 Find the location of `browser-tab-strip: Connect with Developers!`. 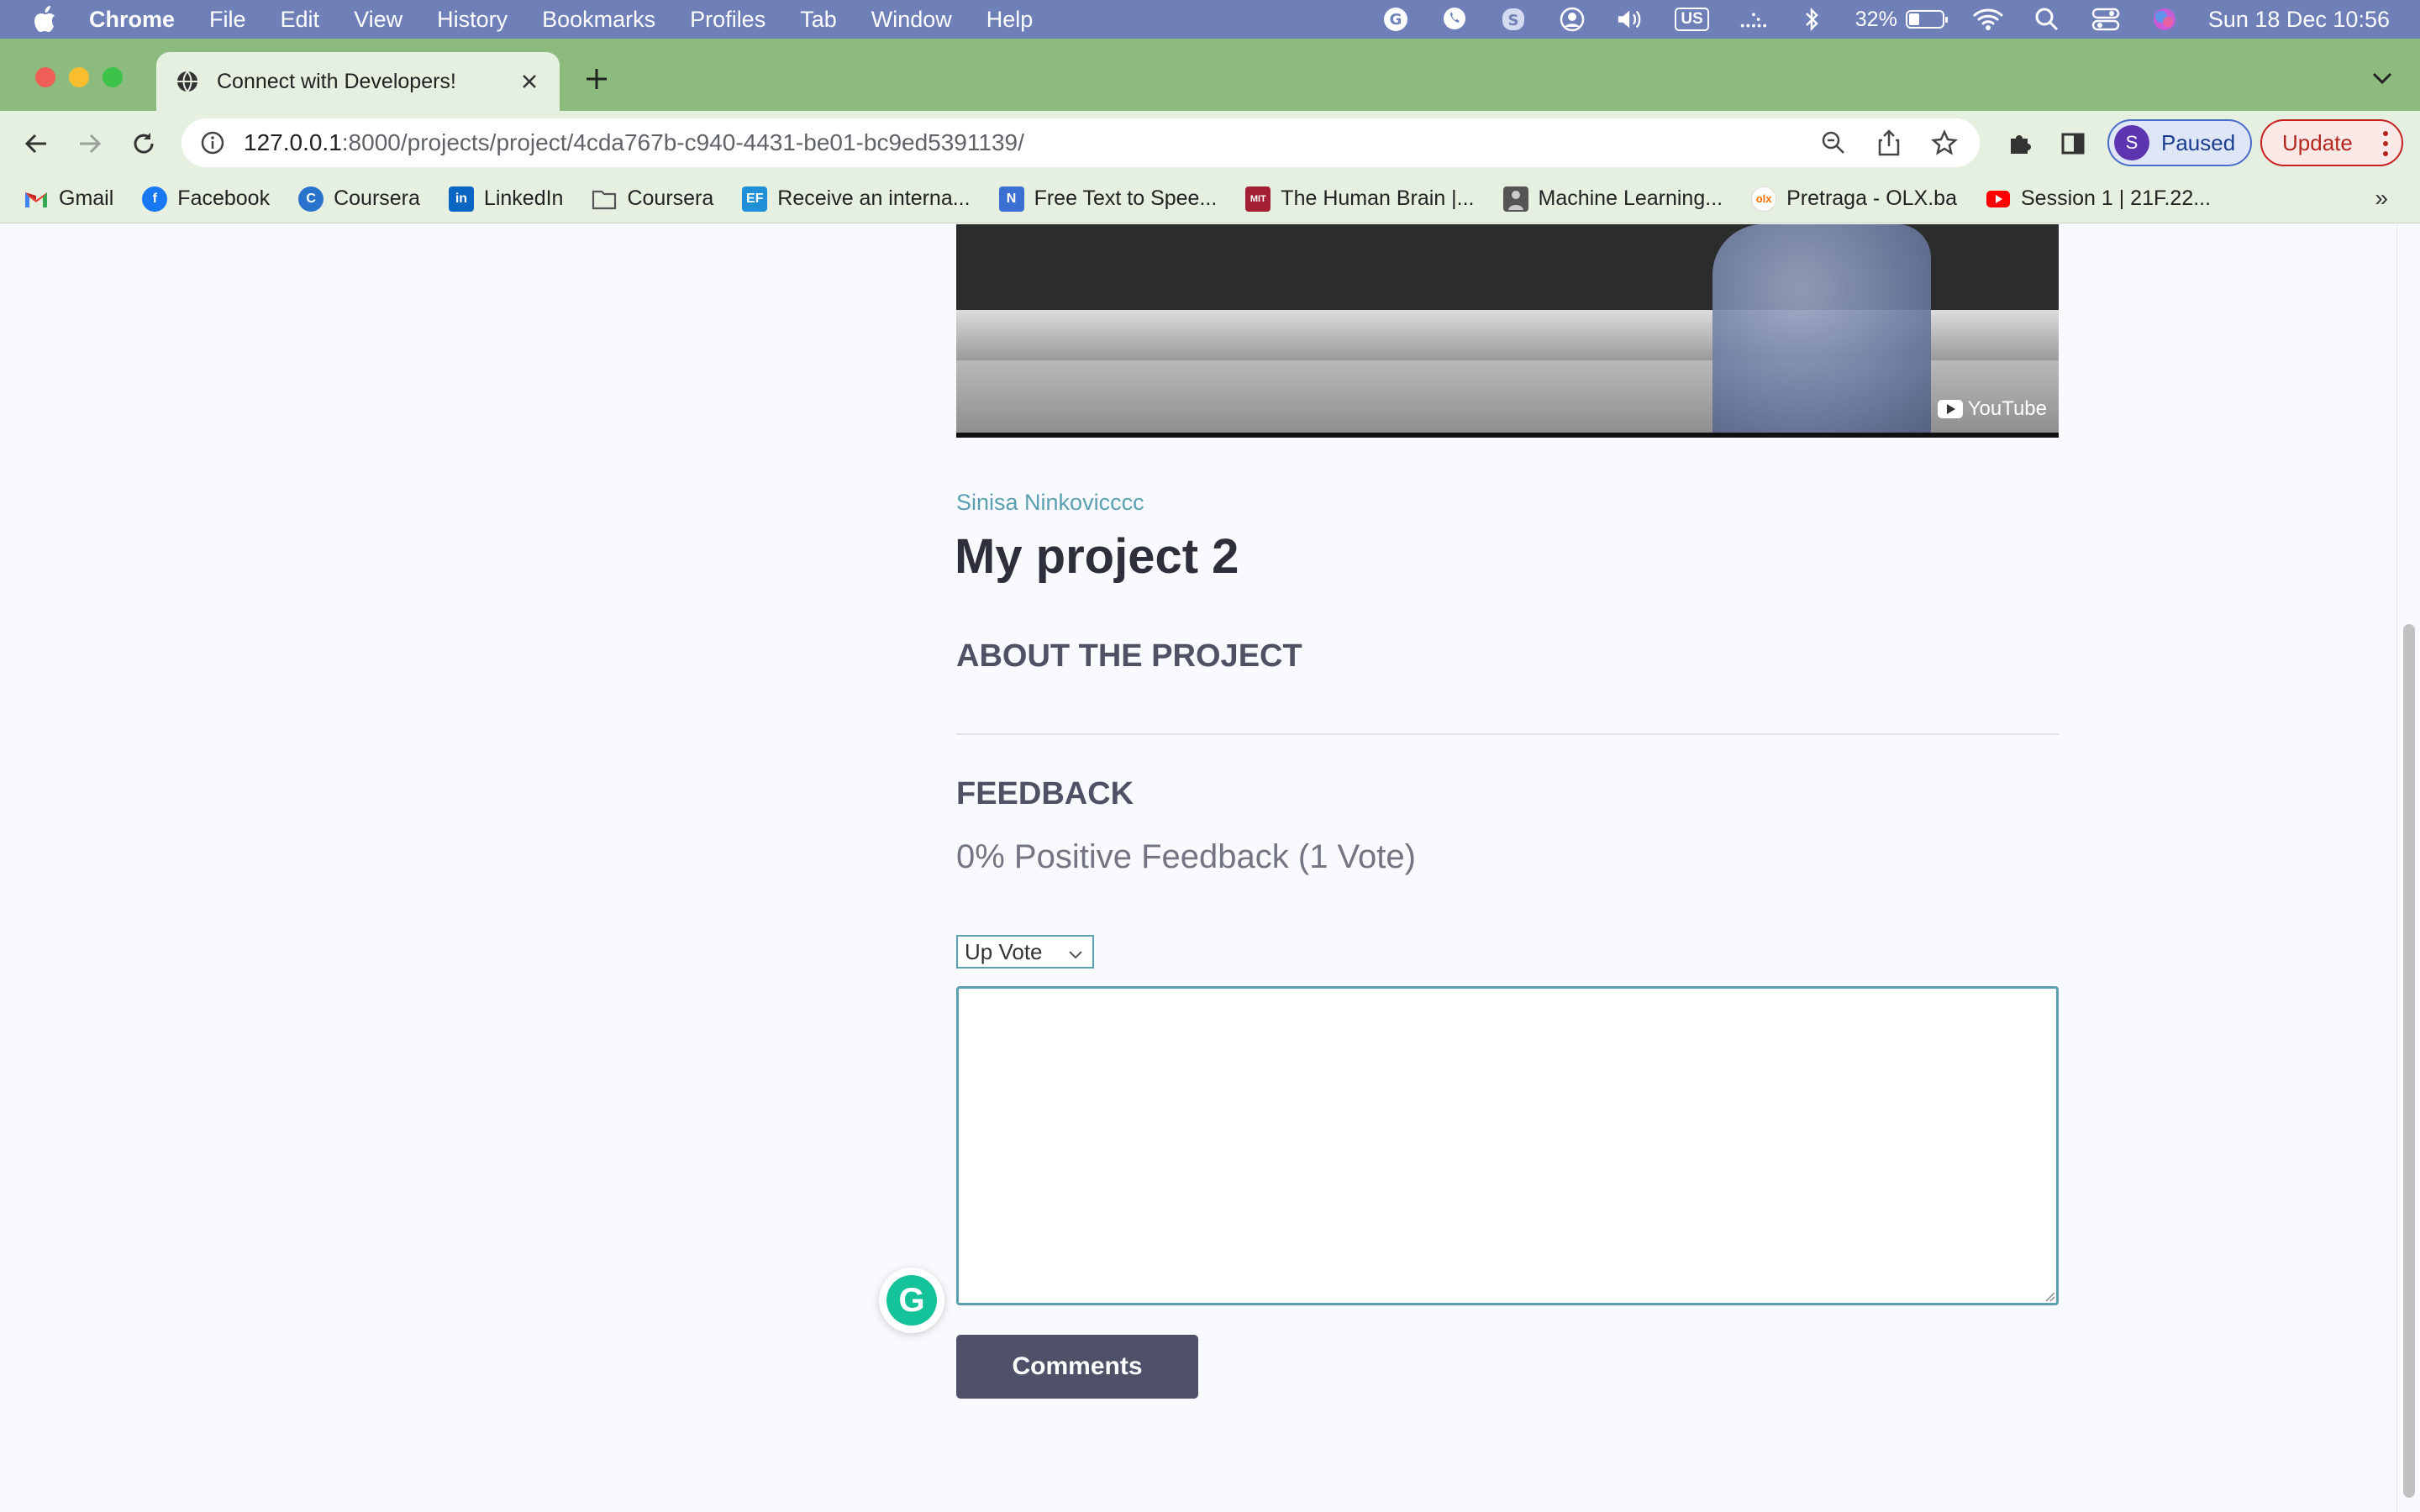

browser-tab-strip: Connect with Developers! is located at coordinates (1210, 75).